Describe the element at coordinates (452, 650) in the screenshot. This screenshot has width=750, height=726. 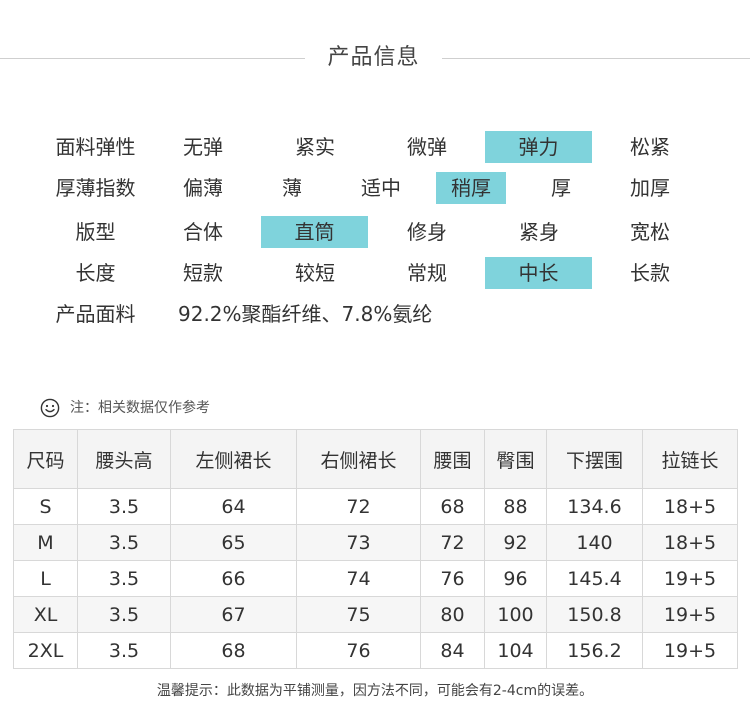
I see `table-cell: 84` at that location.